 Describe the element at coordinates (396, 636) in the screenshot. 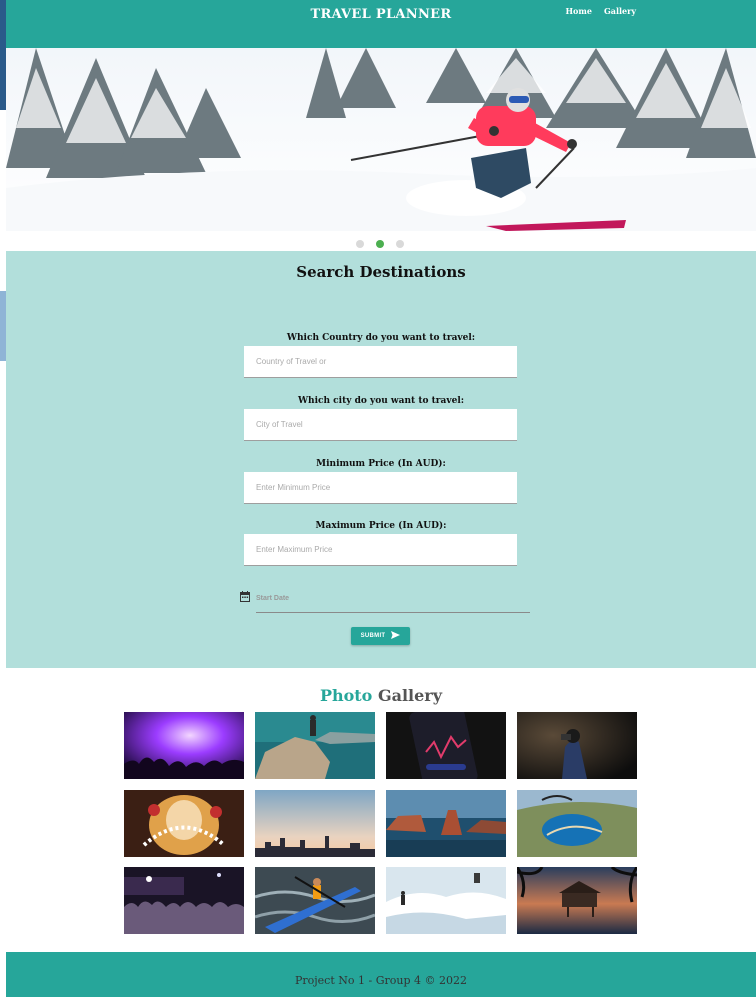

I see `send-icon` at that location.